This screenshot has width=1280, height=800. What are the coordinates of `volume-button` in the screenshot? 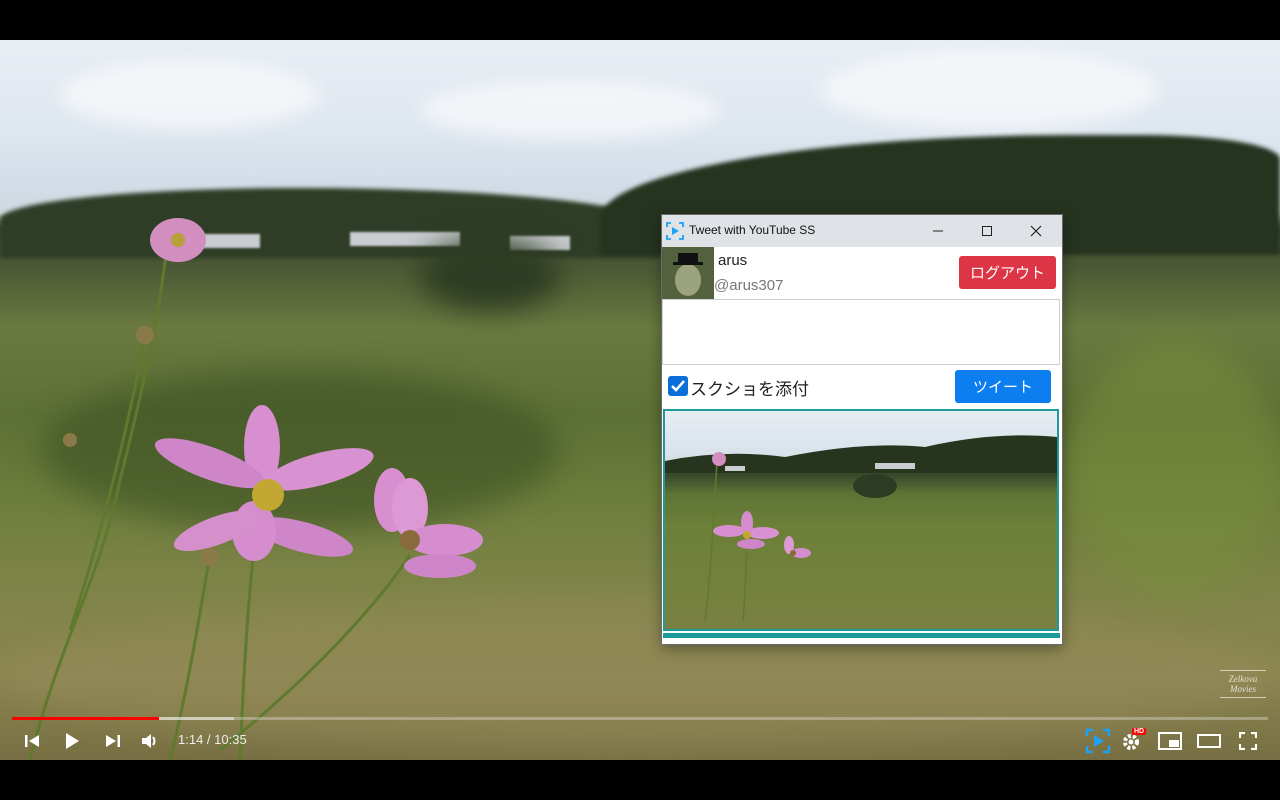 It's located at (150, 741).